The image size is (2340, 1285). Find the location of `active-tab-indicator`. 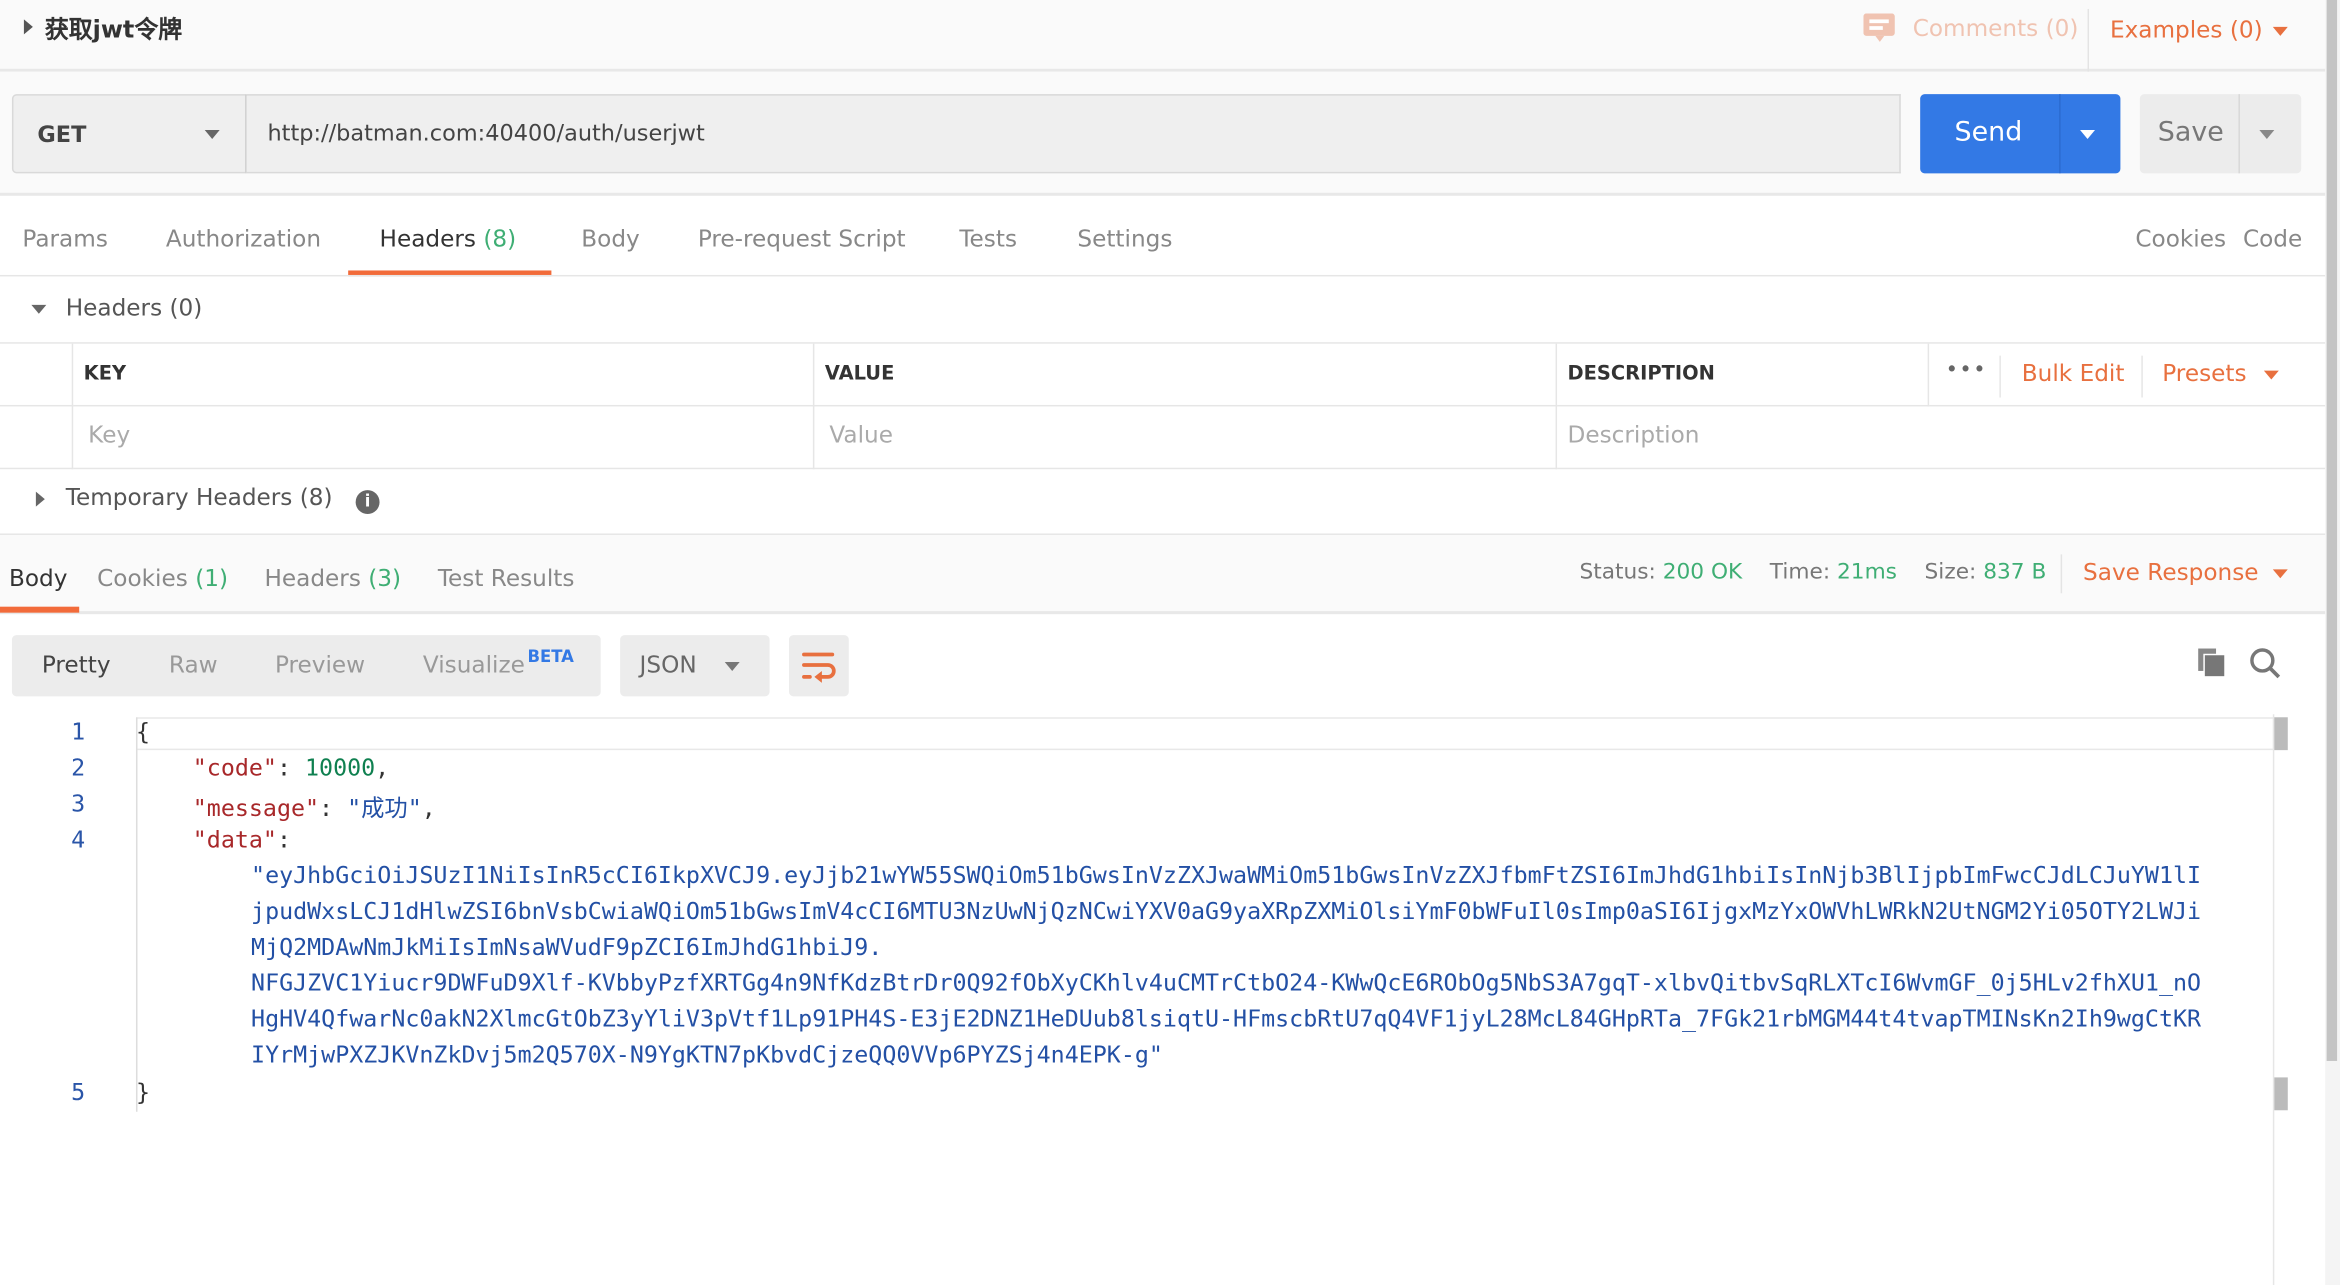

active-tab-indicator is located at coordinates (40, 609).